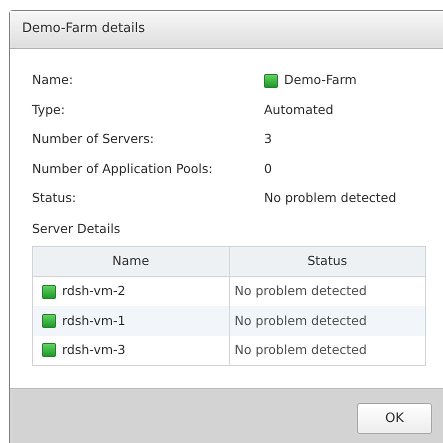 The height and width of the screenshot is (443, 443). Describe the element at coordinates (268, 139) in the screenshot. I see `field-value: 3` at that location.